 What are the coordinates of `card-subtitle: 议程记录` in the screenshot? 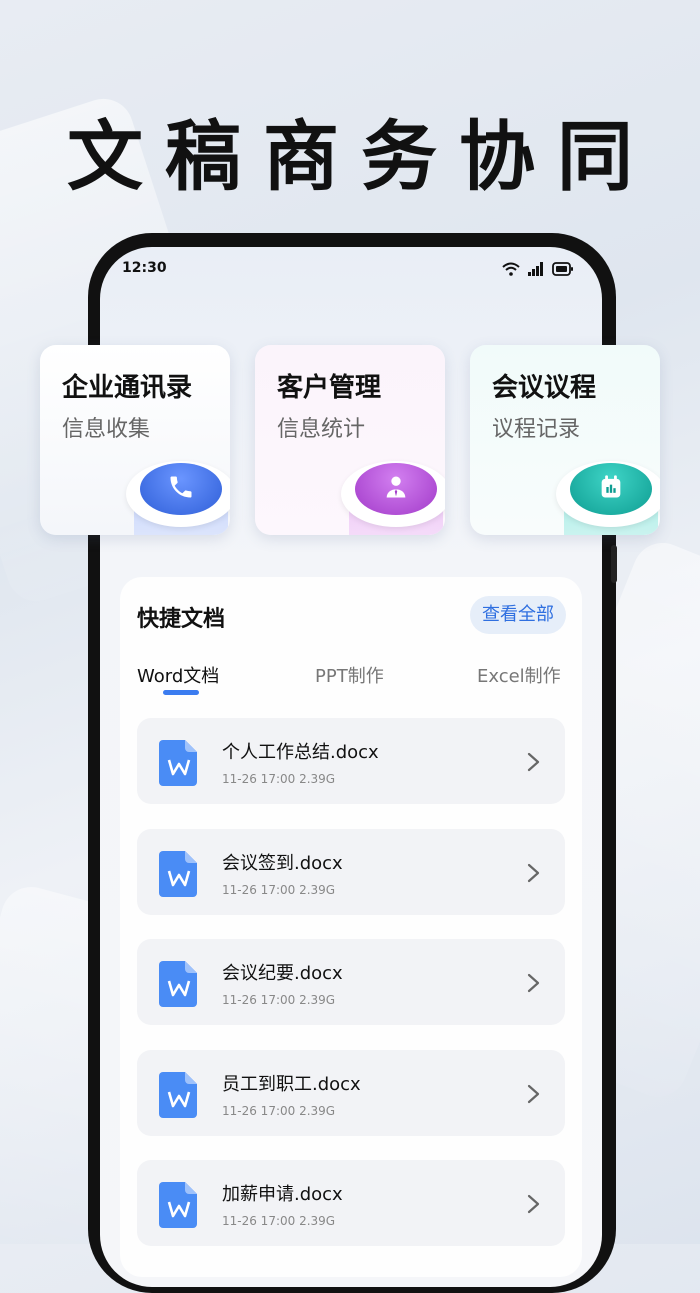 It's located at (536, 429).